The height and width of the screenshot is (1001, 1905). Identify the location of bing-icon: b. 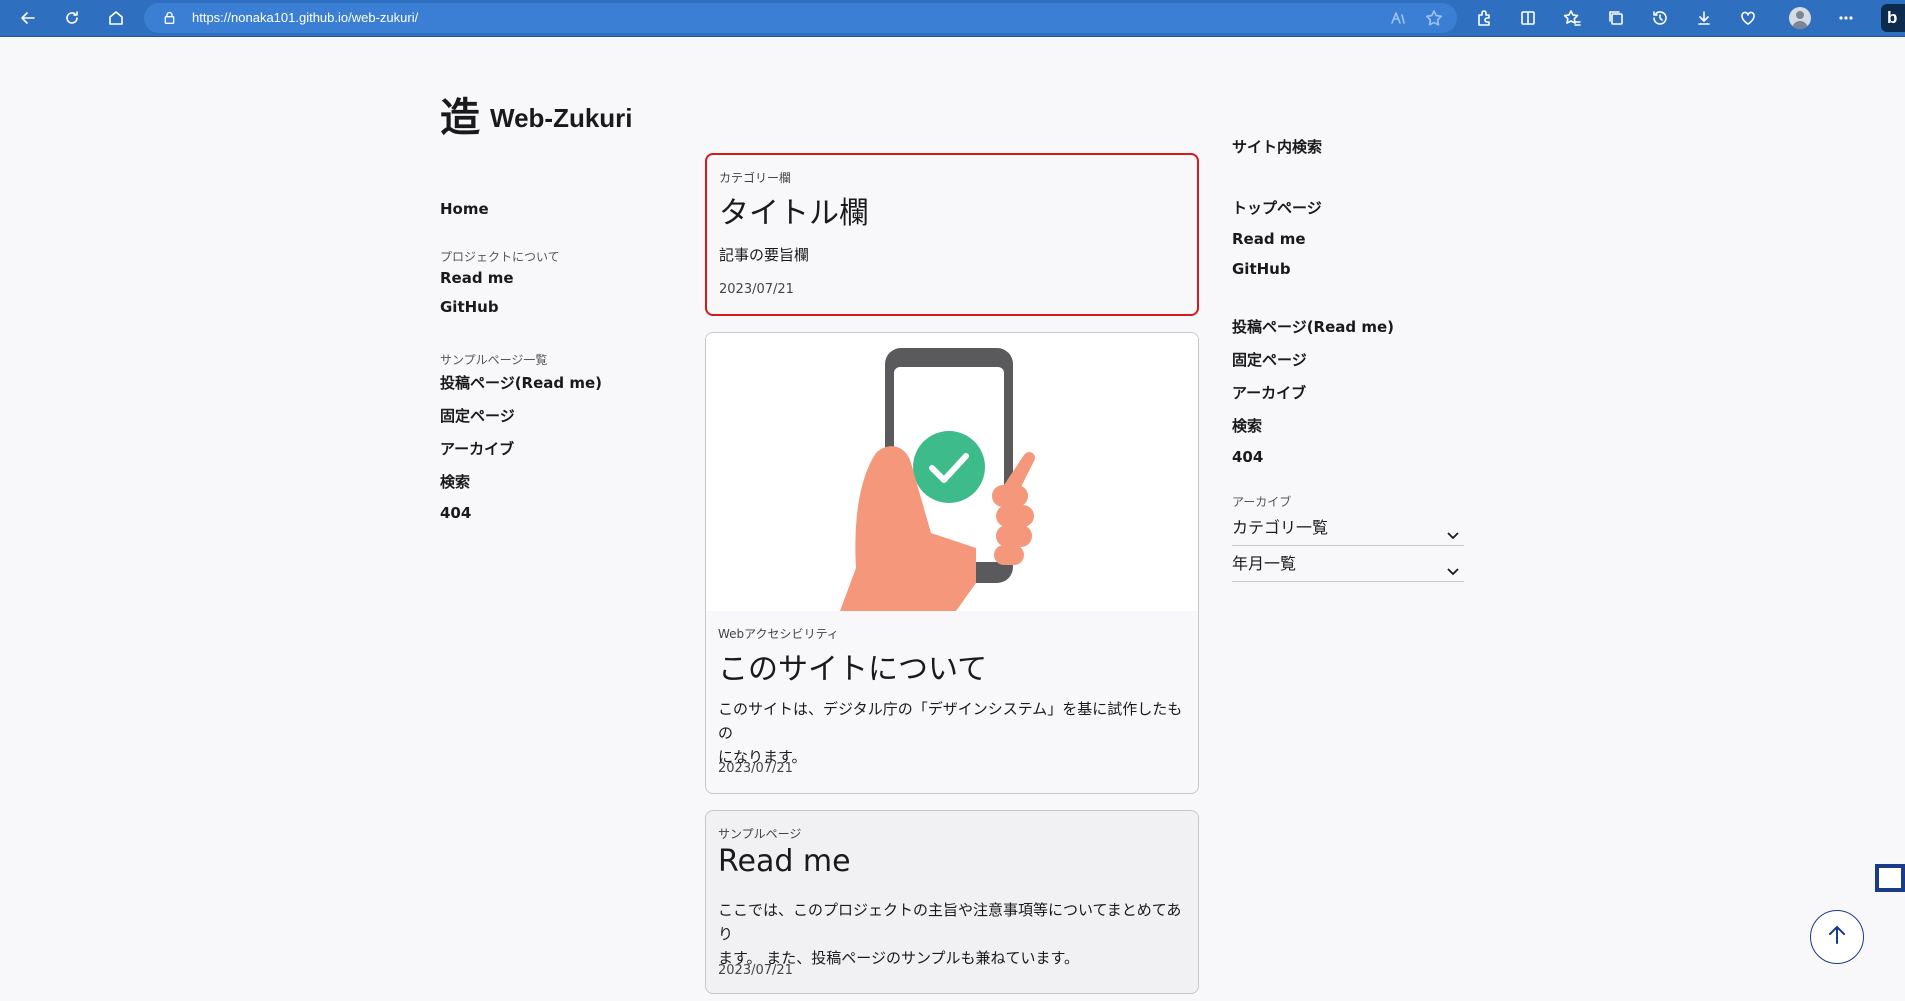
(1893, 18).